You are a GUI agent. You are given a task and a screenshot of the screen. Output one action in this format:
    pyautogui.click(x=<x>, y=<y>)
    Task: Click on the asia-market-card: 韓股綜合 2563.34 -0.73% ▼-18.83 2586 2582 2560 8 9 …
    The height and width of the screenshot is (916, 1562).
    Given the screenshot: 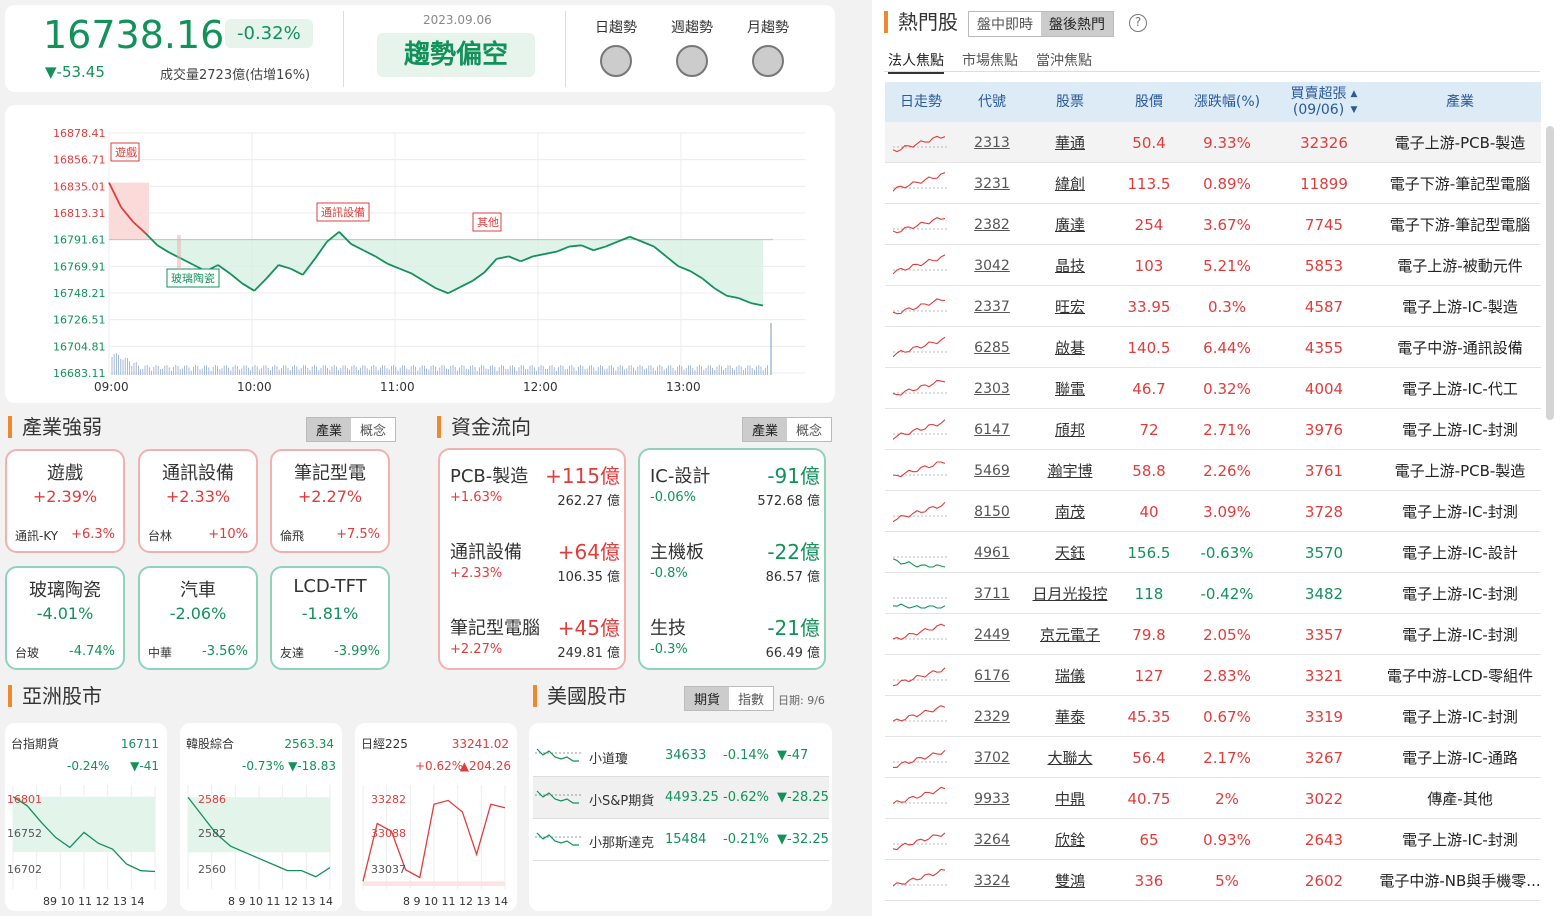 What is the action you would take?
    pyautogui.click(x=261, y=817)
    